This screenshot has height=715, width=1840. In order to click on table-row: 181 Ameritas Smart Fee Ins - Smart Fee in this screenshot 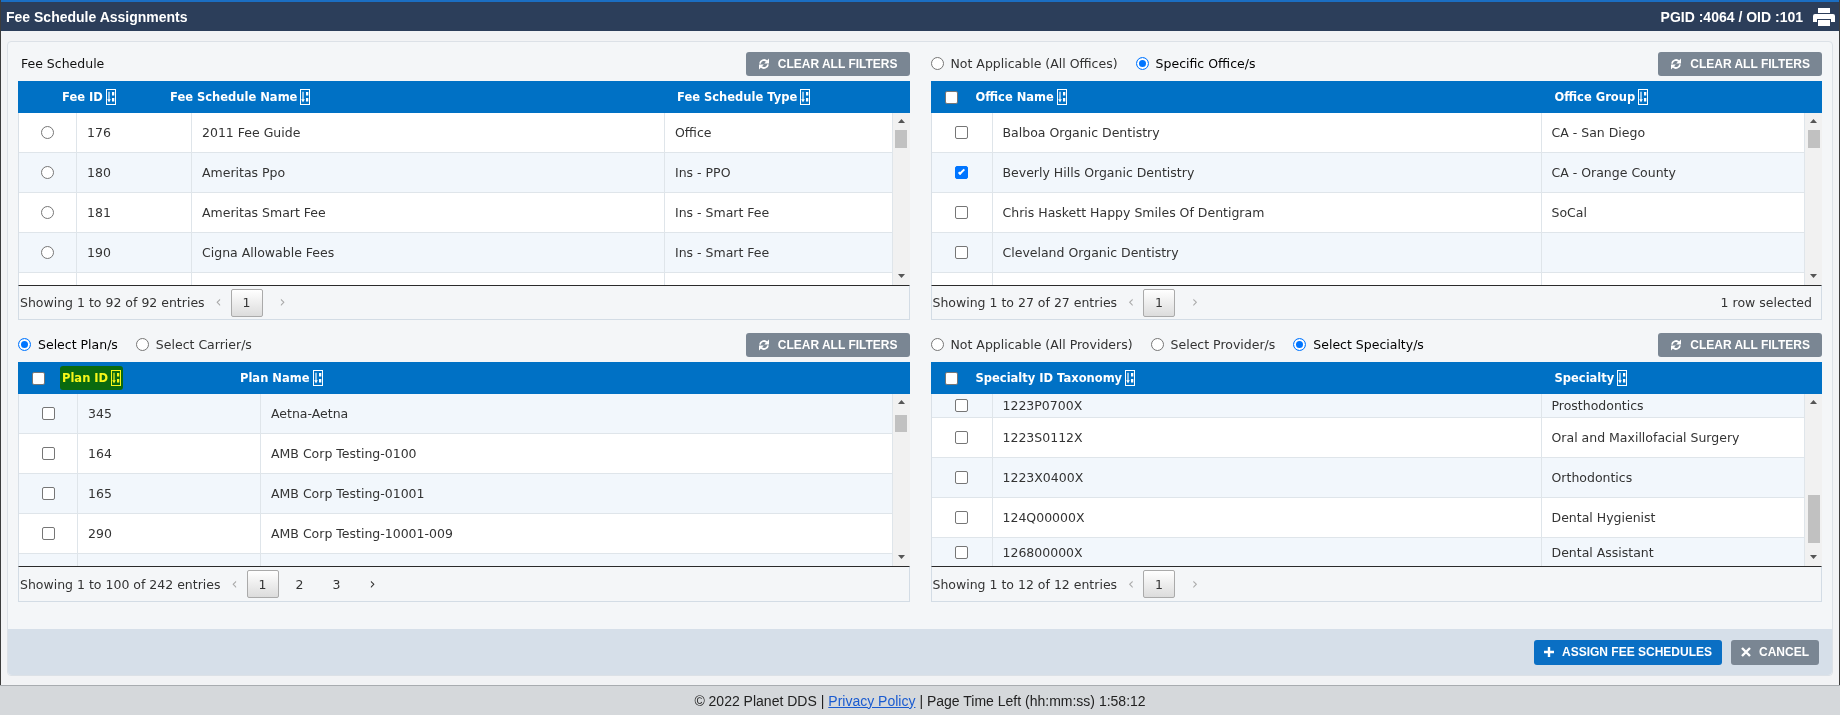, I will do `click(456, 213)`.